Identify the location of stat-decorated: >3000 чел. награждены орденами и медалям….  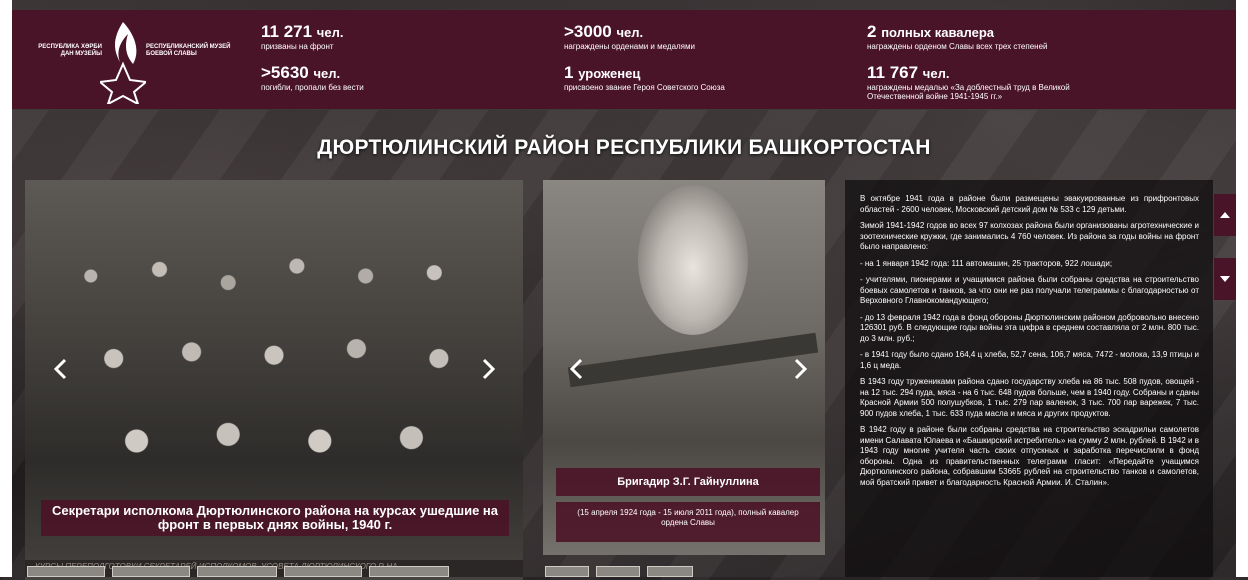
(629, 36).